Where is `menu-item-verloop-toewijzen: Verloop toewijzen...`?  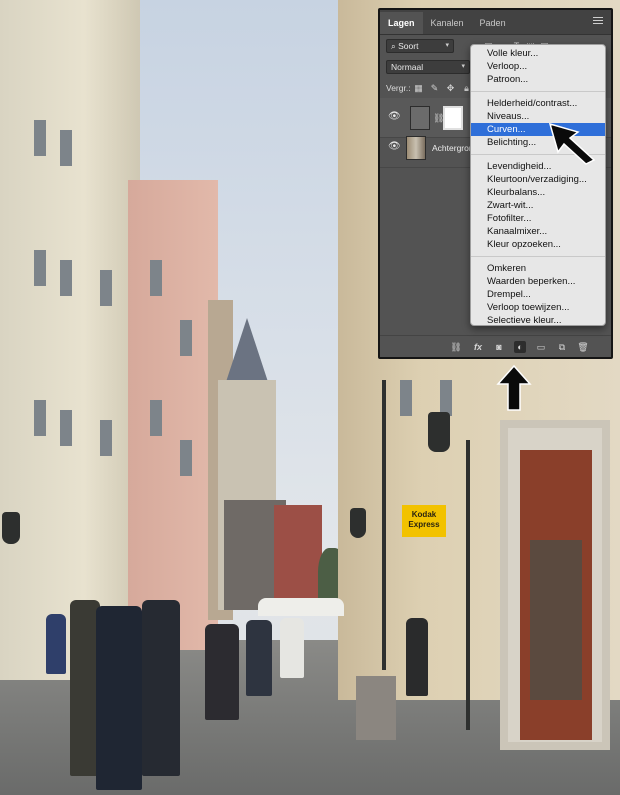 menu-item-verloop-toewijzen: Verloop toewijzen... is located at coordinates (538, 307).